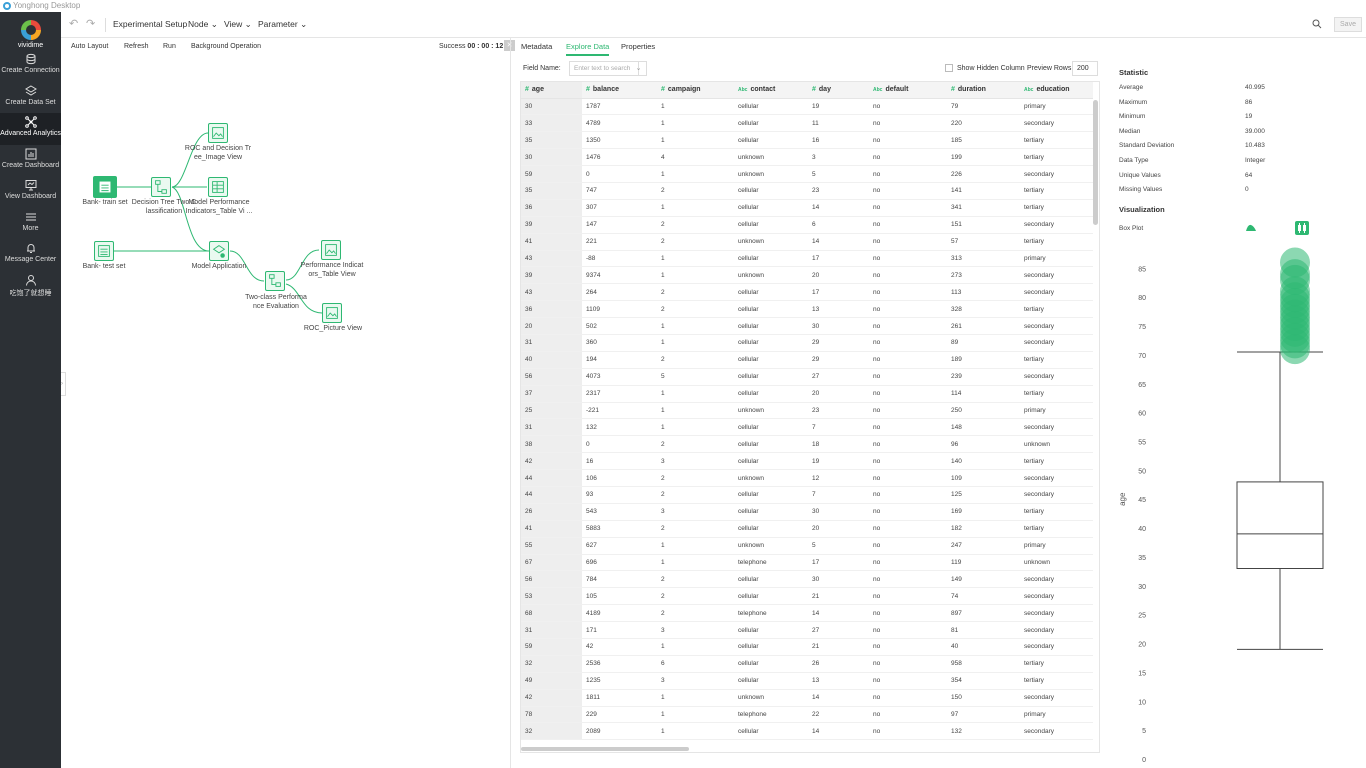 The image size is (1366, 768). What do you see at coordinates (1317, 24) in the screenshot?
I see `search-icon` at bounding box center [1317, 24].